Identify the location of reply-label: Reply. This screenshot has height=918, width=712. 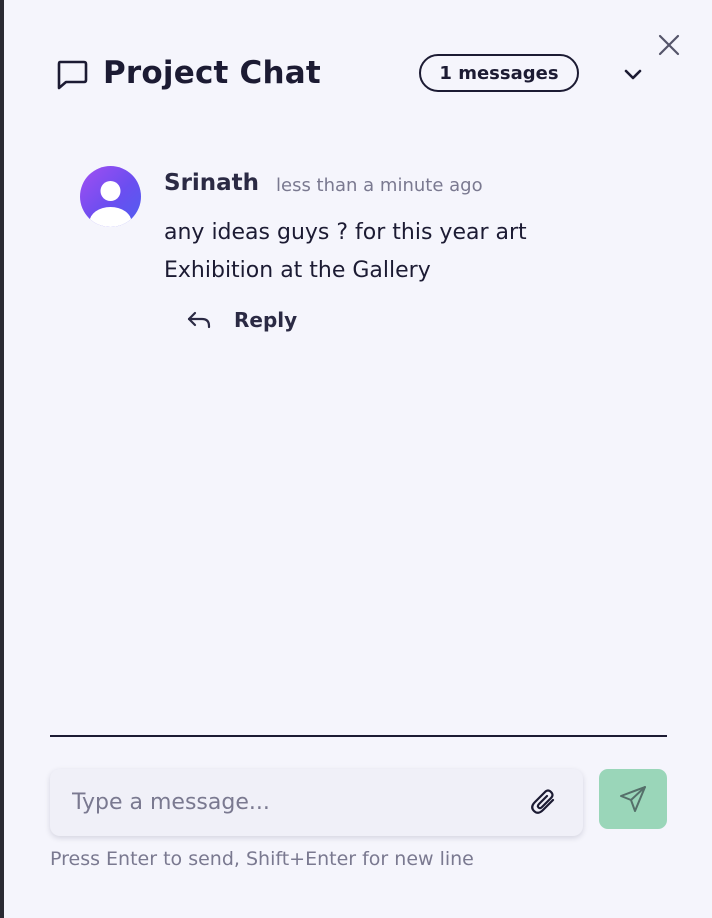
(266, 320).